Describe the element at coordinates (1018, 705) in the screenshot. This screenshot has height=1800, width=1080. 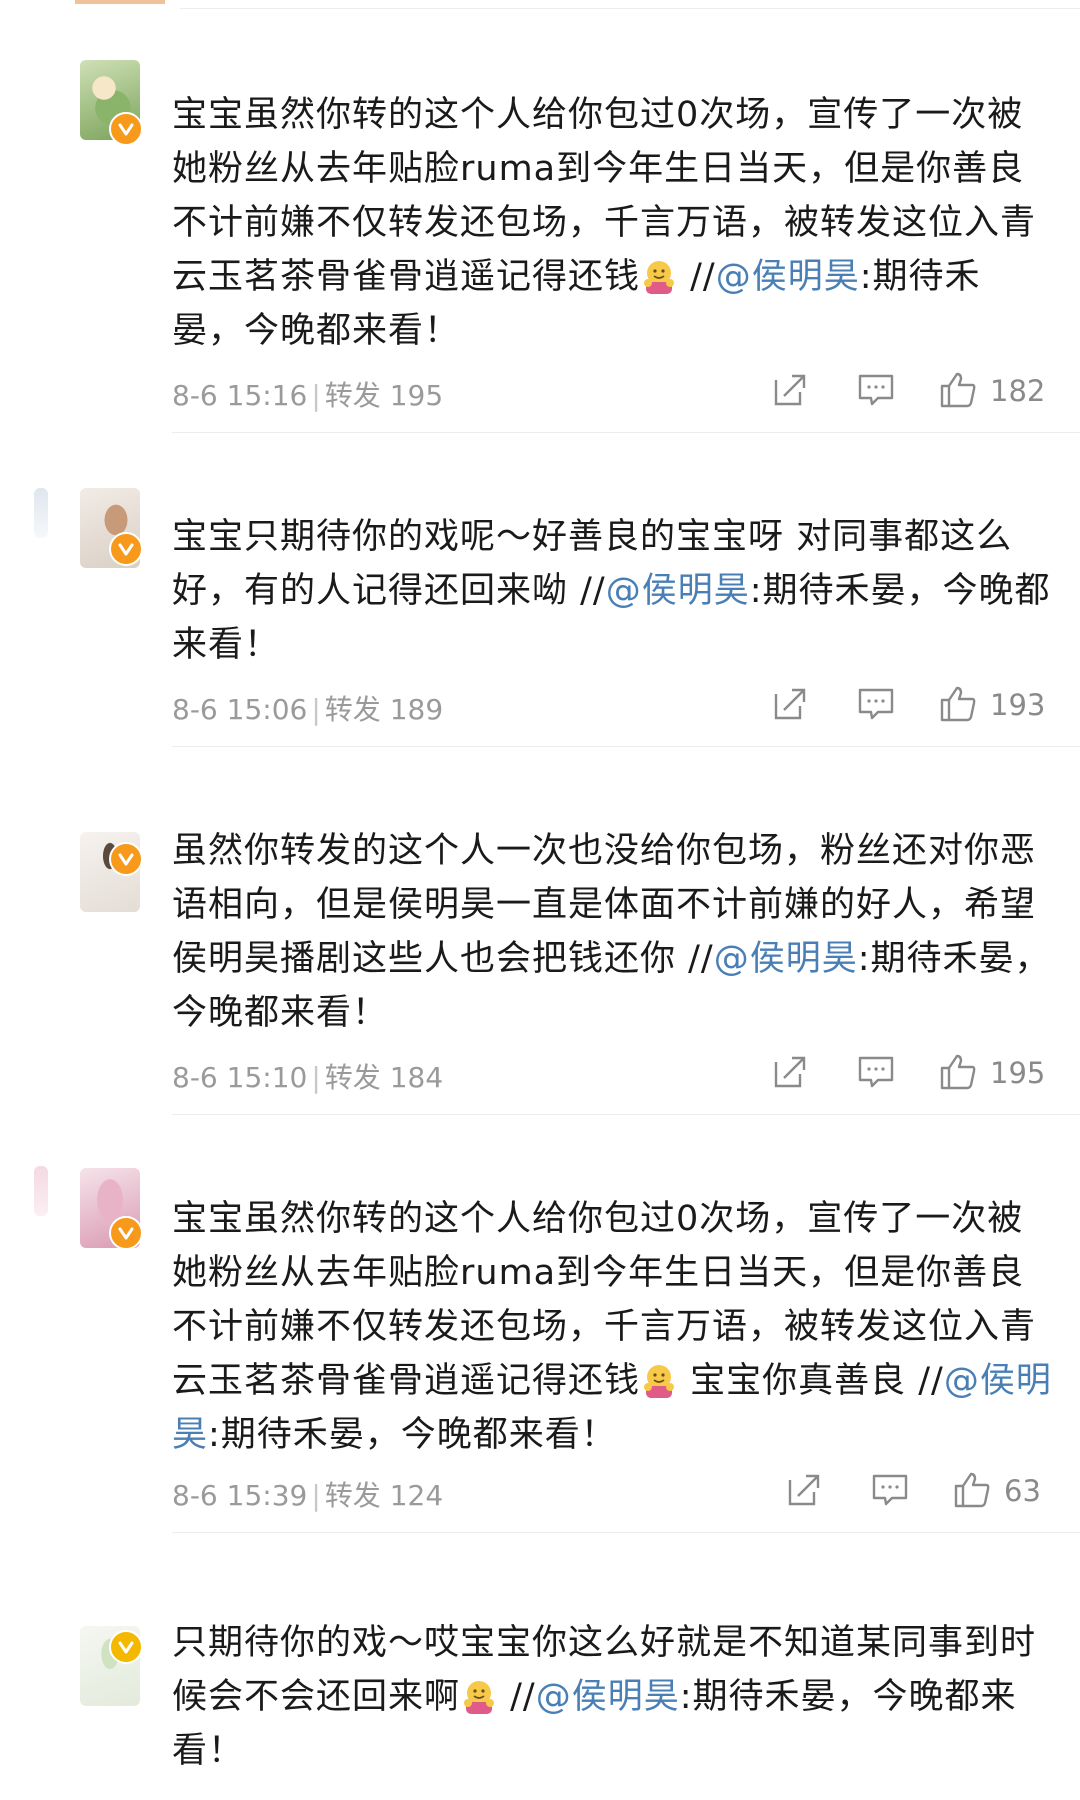
I see `like-count: 193` at that location.